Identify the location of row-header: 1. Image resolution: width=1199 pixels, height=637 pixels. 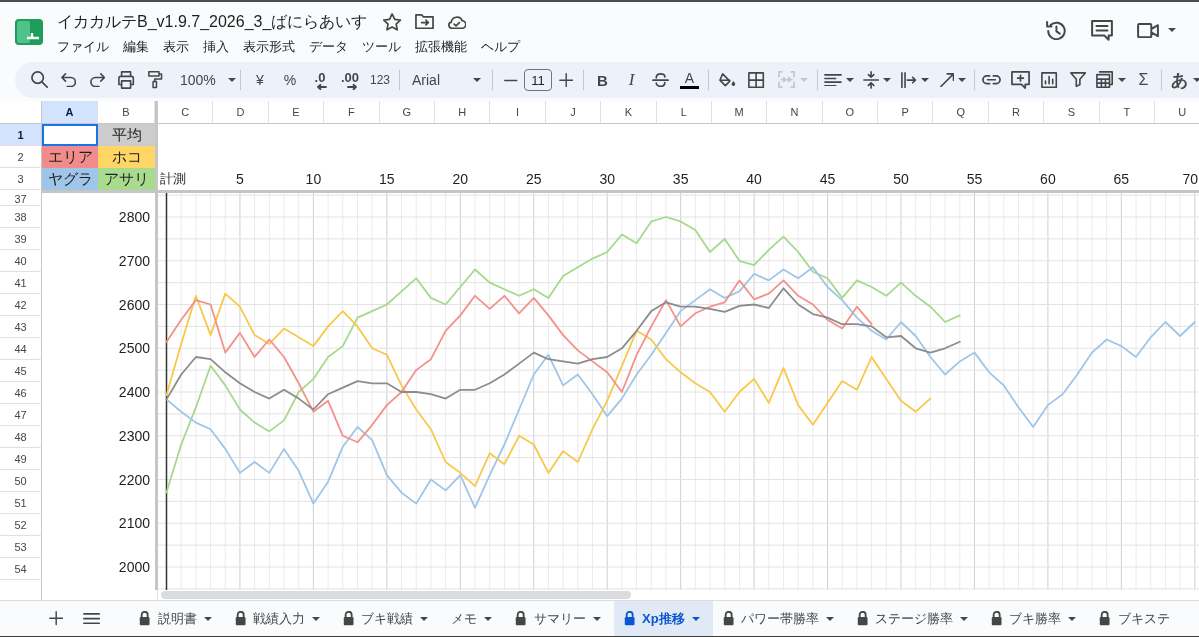
(21, 135).